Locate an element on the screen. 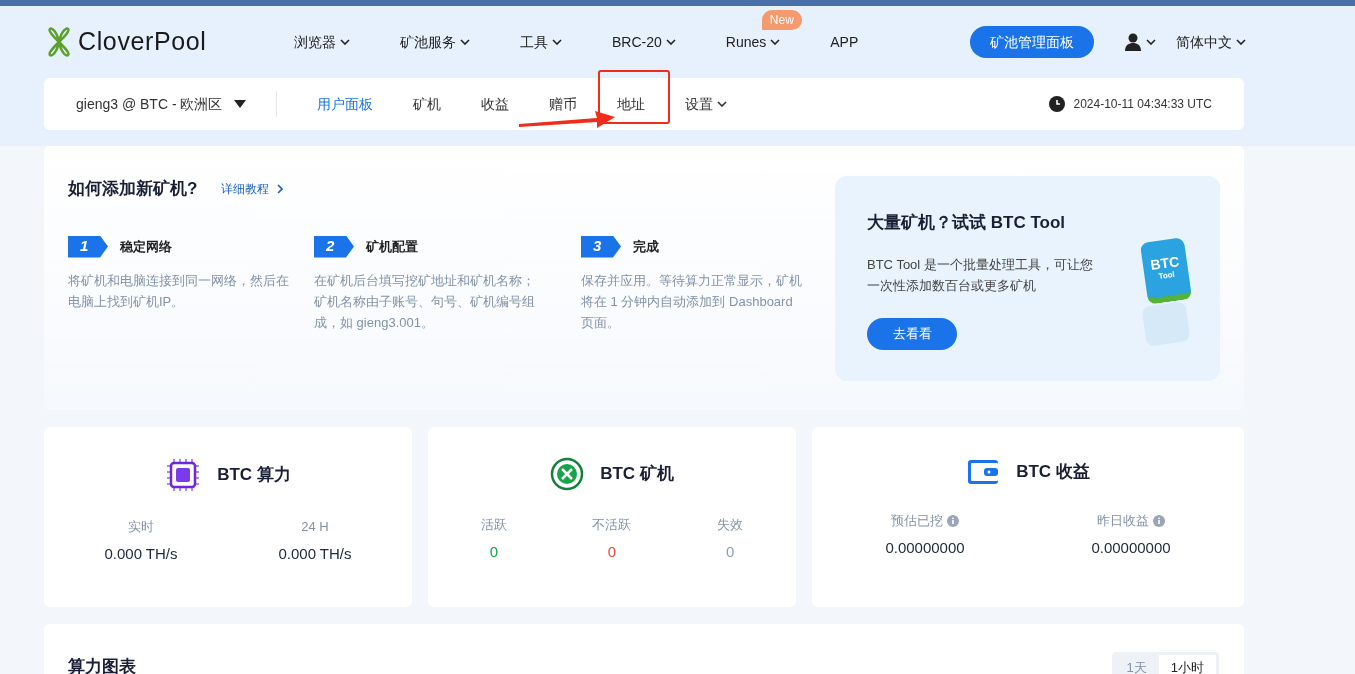 This screenshot has width=1355, height=674. new-badge: New is located at coordinates (781, 19).